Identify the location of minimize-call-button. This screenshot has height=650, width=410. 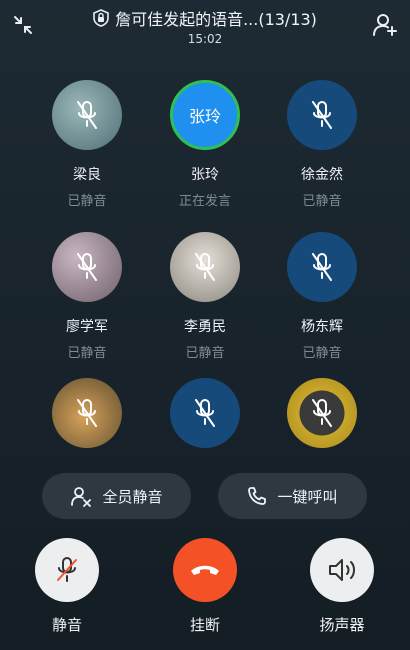
(23, 25).